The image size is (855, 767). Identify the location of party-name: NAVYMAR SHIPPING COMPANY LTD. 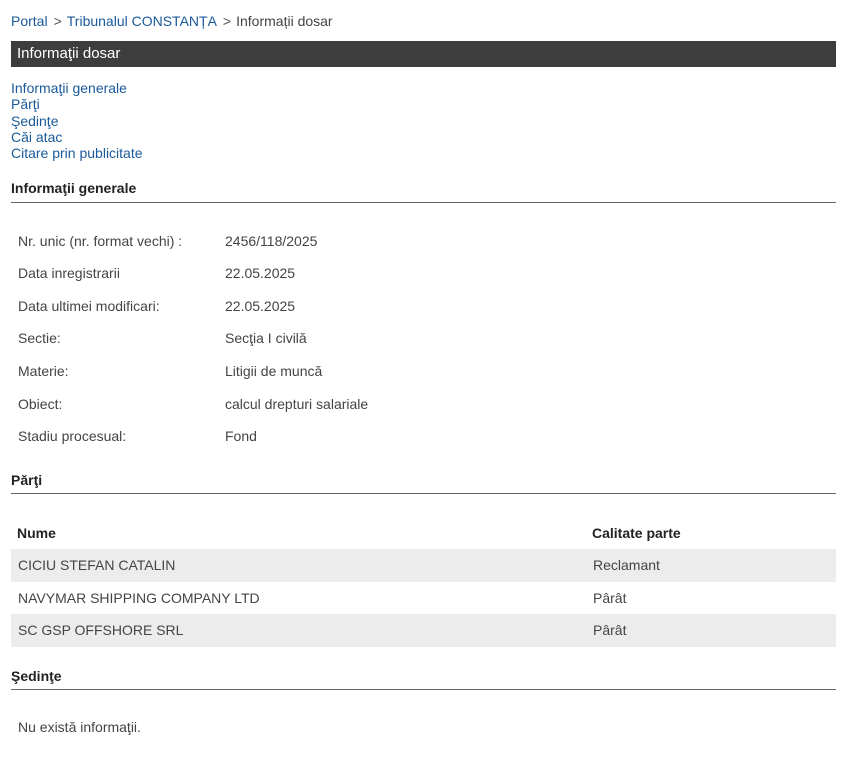
(139, 597).